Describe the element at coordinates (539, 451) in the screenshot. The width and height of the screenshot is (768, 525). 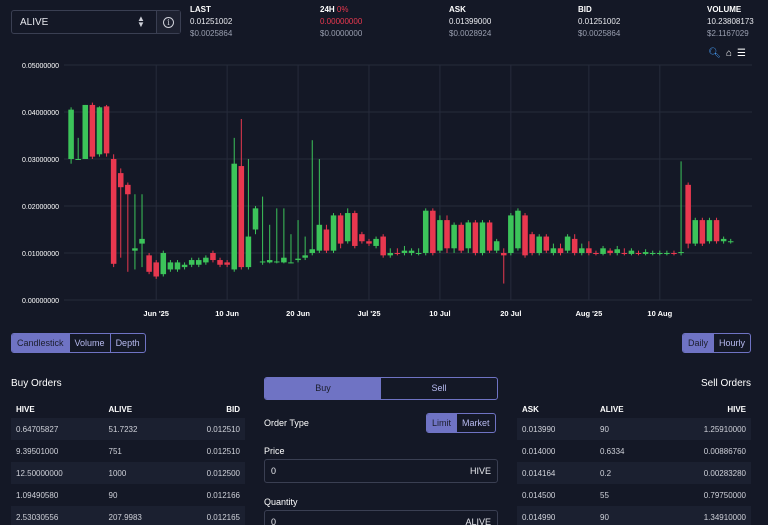
I see `order-cell: 0.014000` at that location.